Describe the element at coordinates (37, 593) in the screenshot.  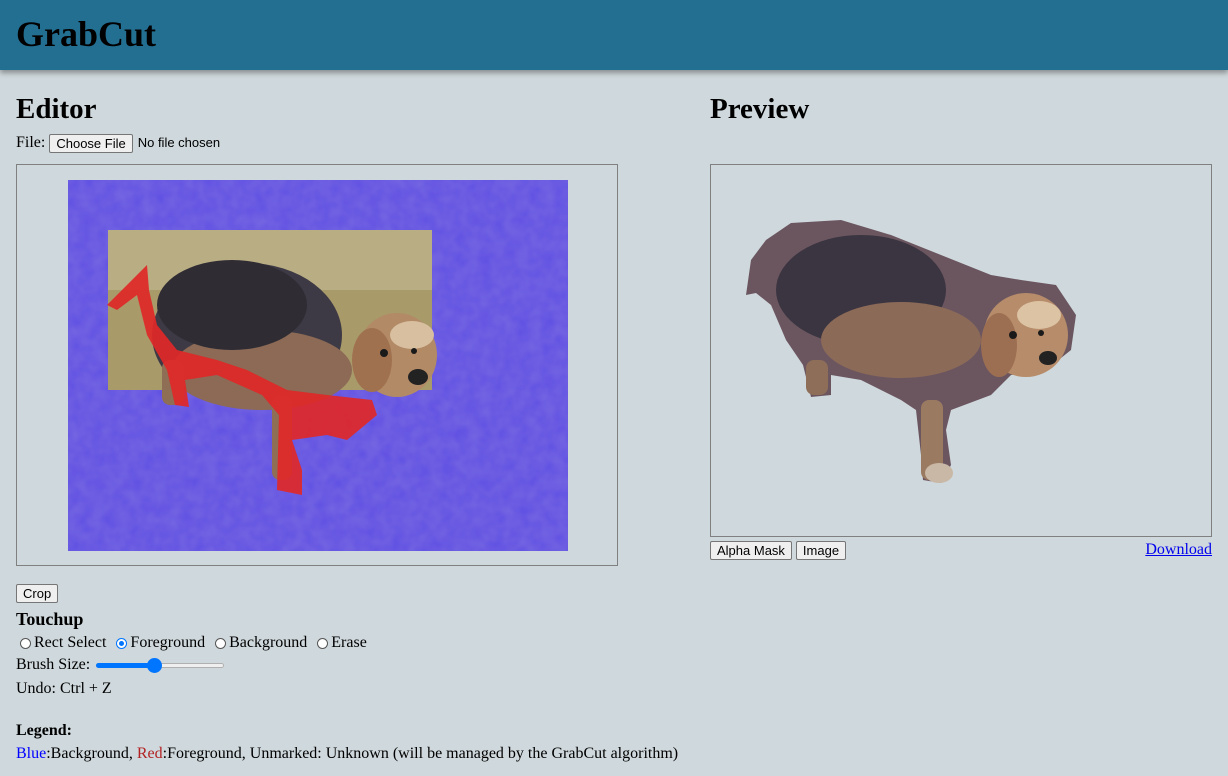
I see `crop-button: Crop` at that location.